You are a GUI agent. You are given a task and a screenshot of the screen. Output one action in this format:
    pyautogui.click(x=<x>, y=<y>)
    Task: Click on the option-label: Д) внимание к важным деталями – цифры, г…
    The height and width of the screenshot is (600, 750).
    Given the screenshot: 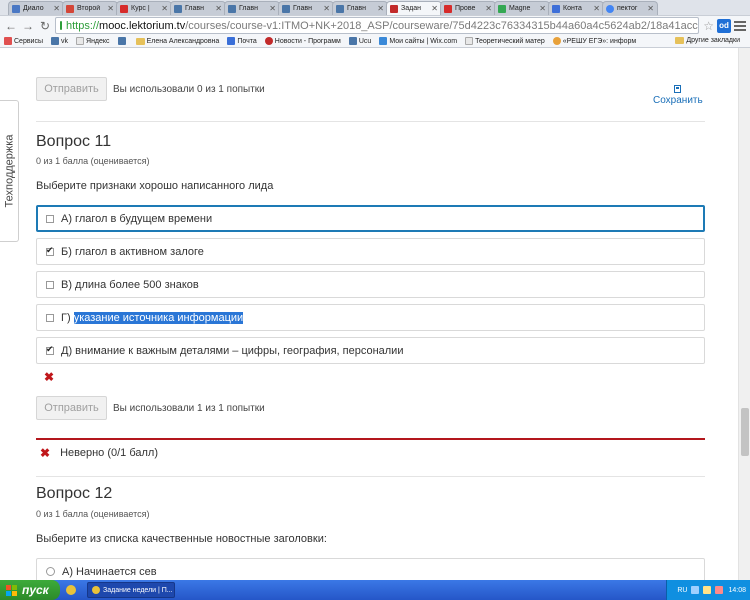 What is the action you would take?
    pyautogui.click(x=232, y=350)
    